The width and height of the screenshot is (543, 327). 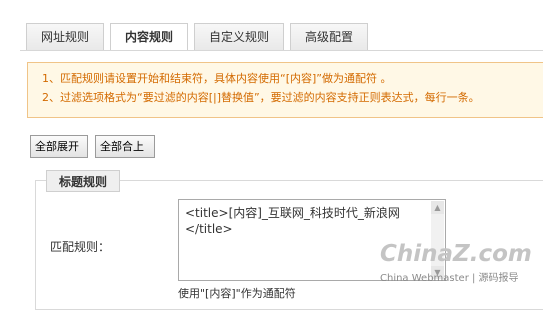 What do you see at coordinates (437, 207) in the screenshot?
I see `scroll-up-icon: ▲` at bounding box center [437, 207].